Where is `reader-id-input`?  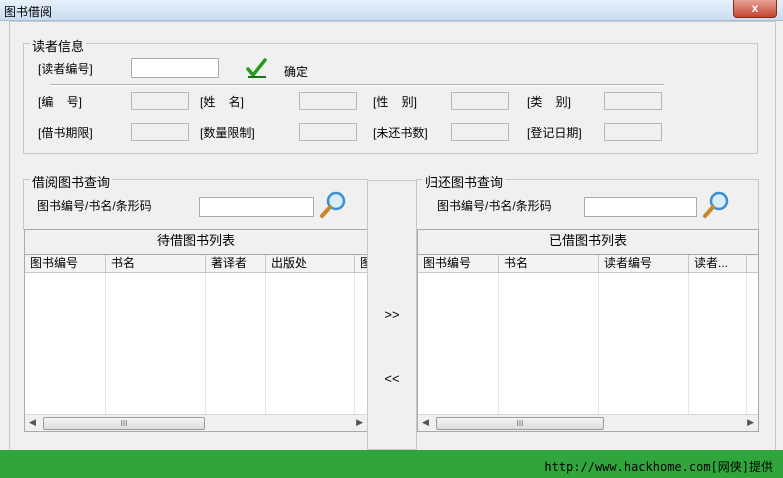 reader-id-input is located at coordinates (175, 68).